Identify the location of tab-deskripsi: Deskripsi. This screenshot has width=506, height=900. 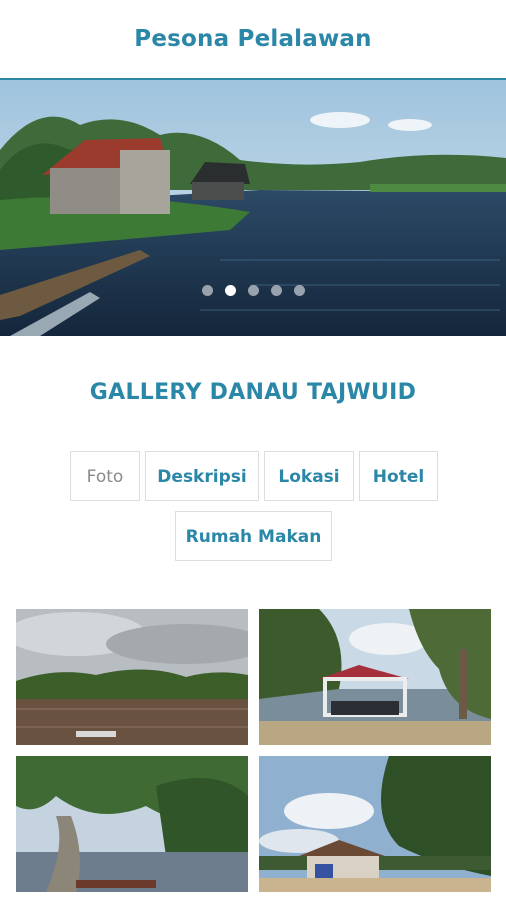
(202, 476).